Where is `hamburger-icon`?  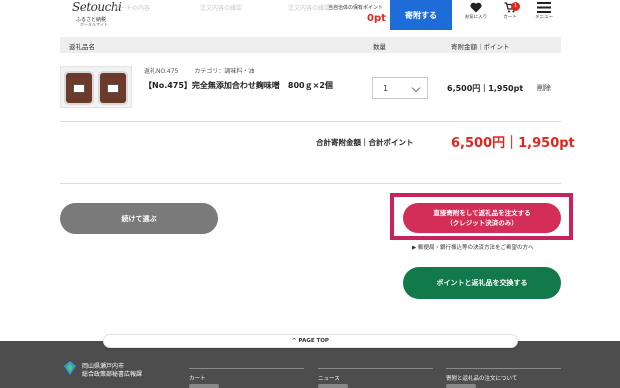 hamburger-icon is located at coordinates (544, 7).